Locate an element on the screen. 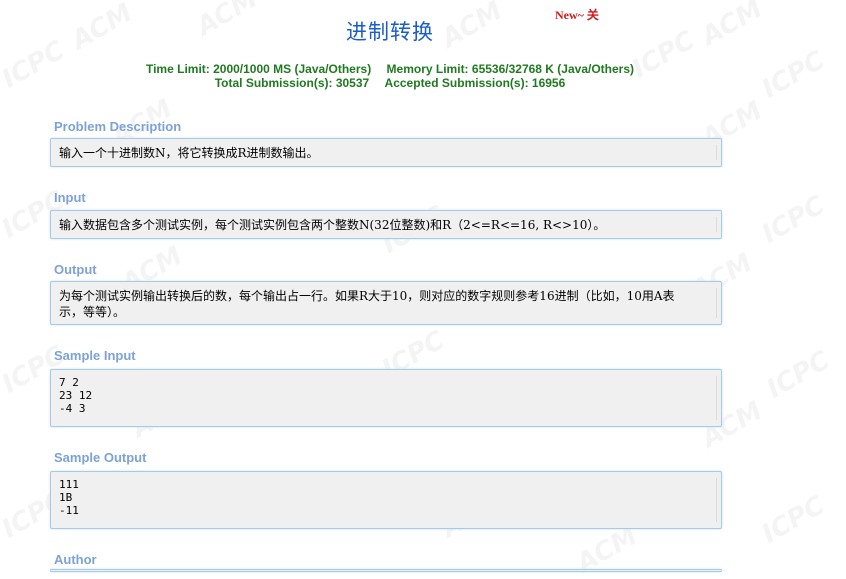 This screenshot has width=846, height=579. problem-description-heading: Problem Description is located at coordinates (118, 126).